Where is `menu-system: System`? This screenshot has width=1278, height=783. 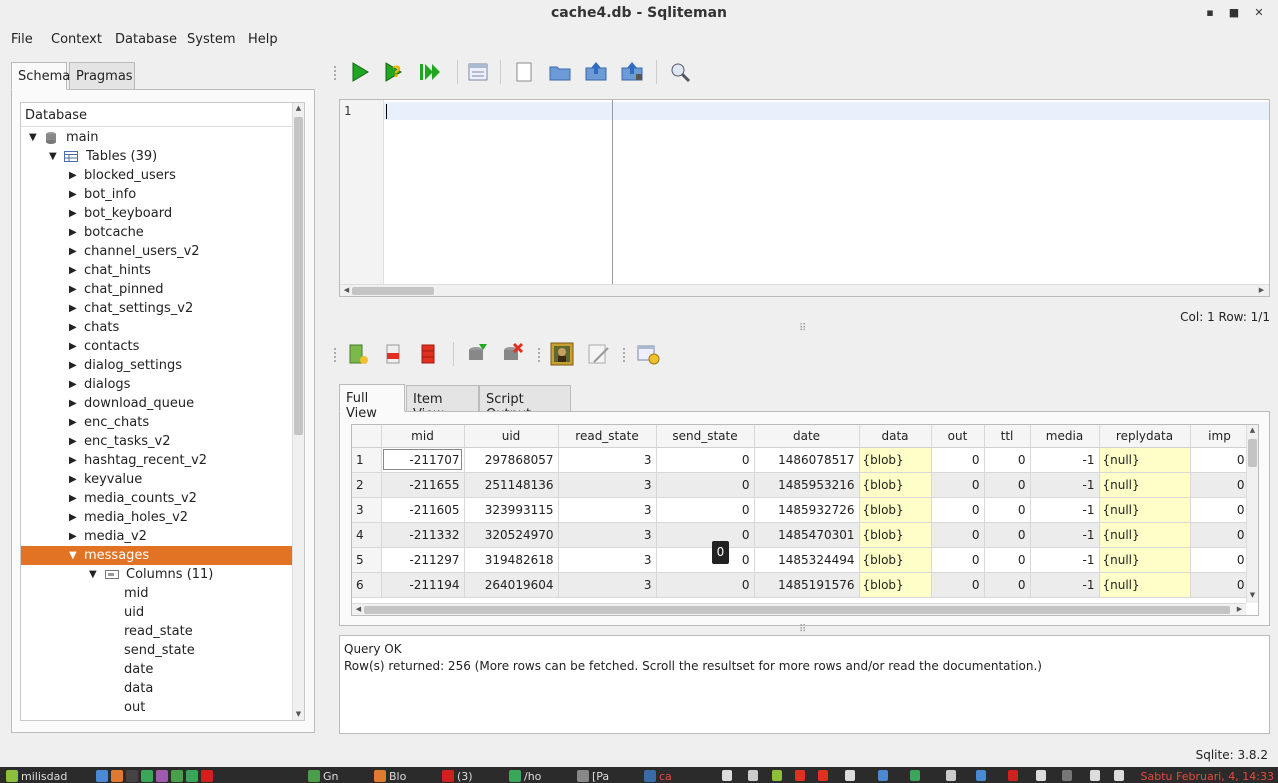
menu-system: System is located at coordinates (211, 39).